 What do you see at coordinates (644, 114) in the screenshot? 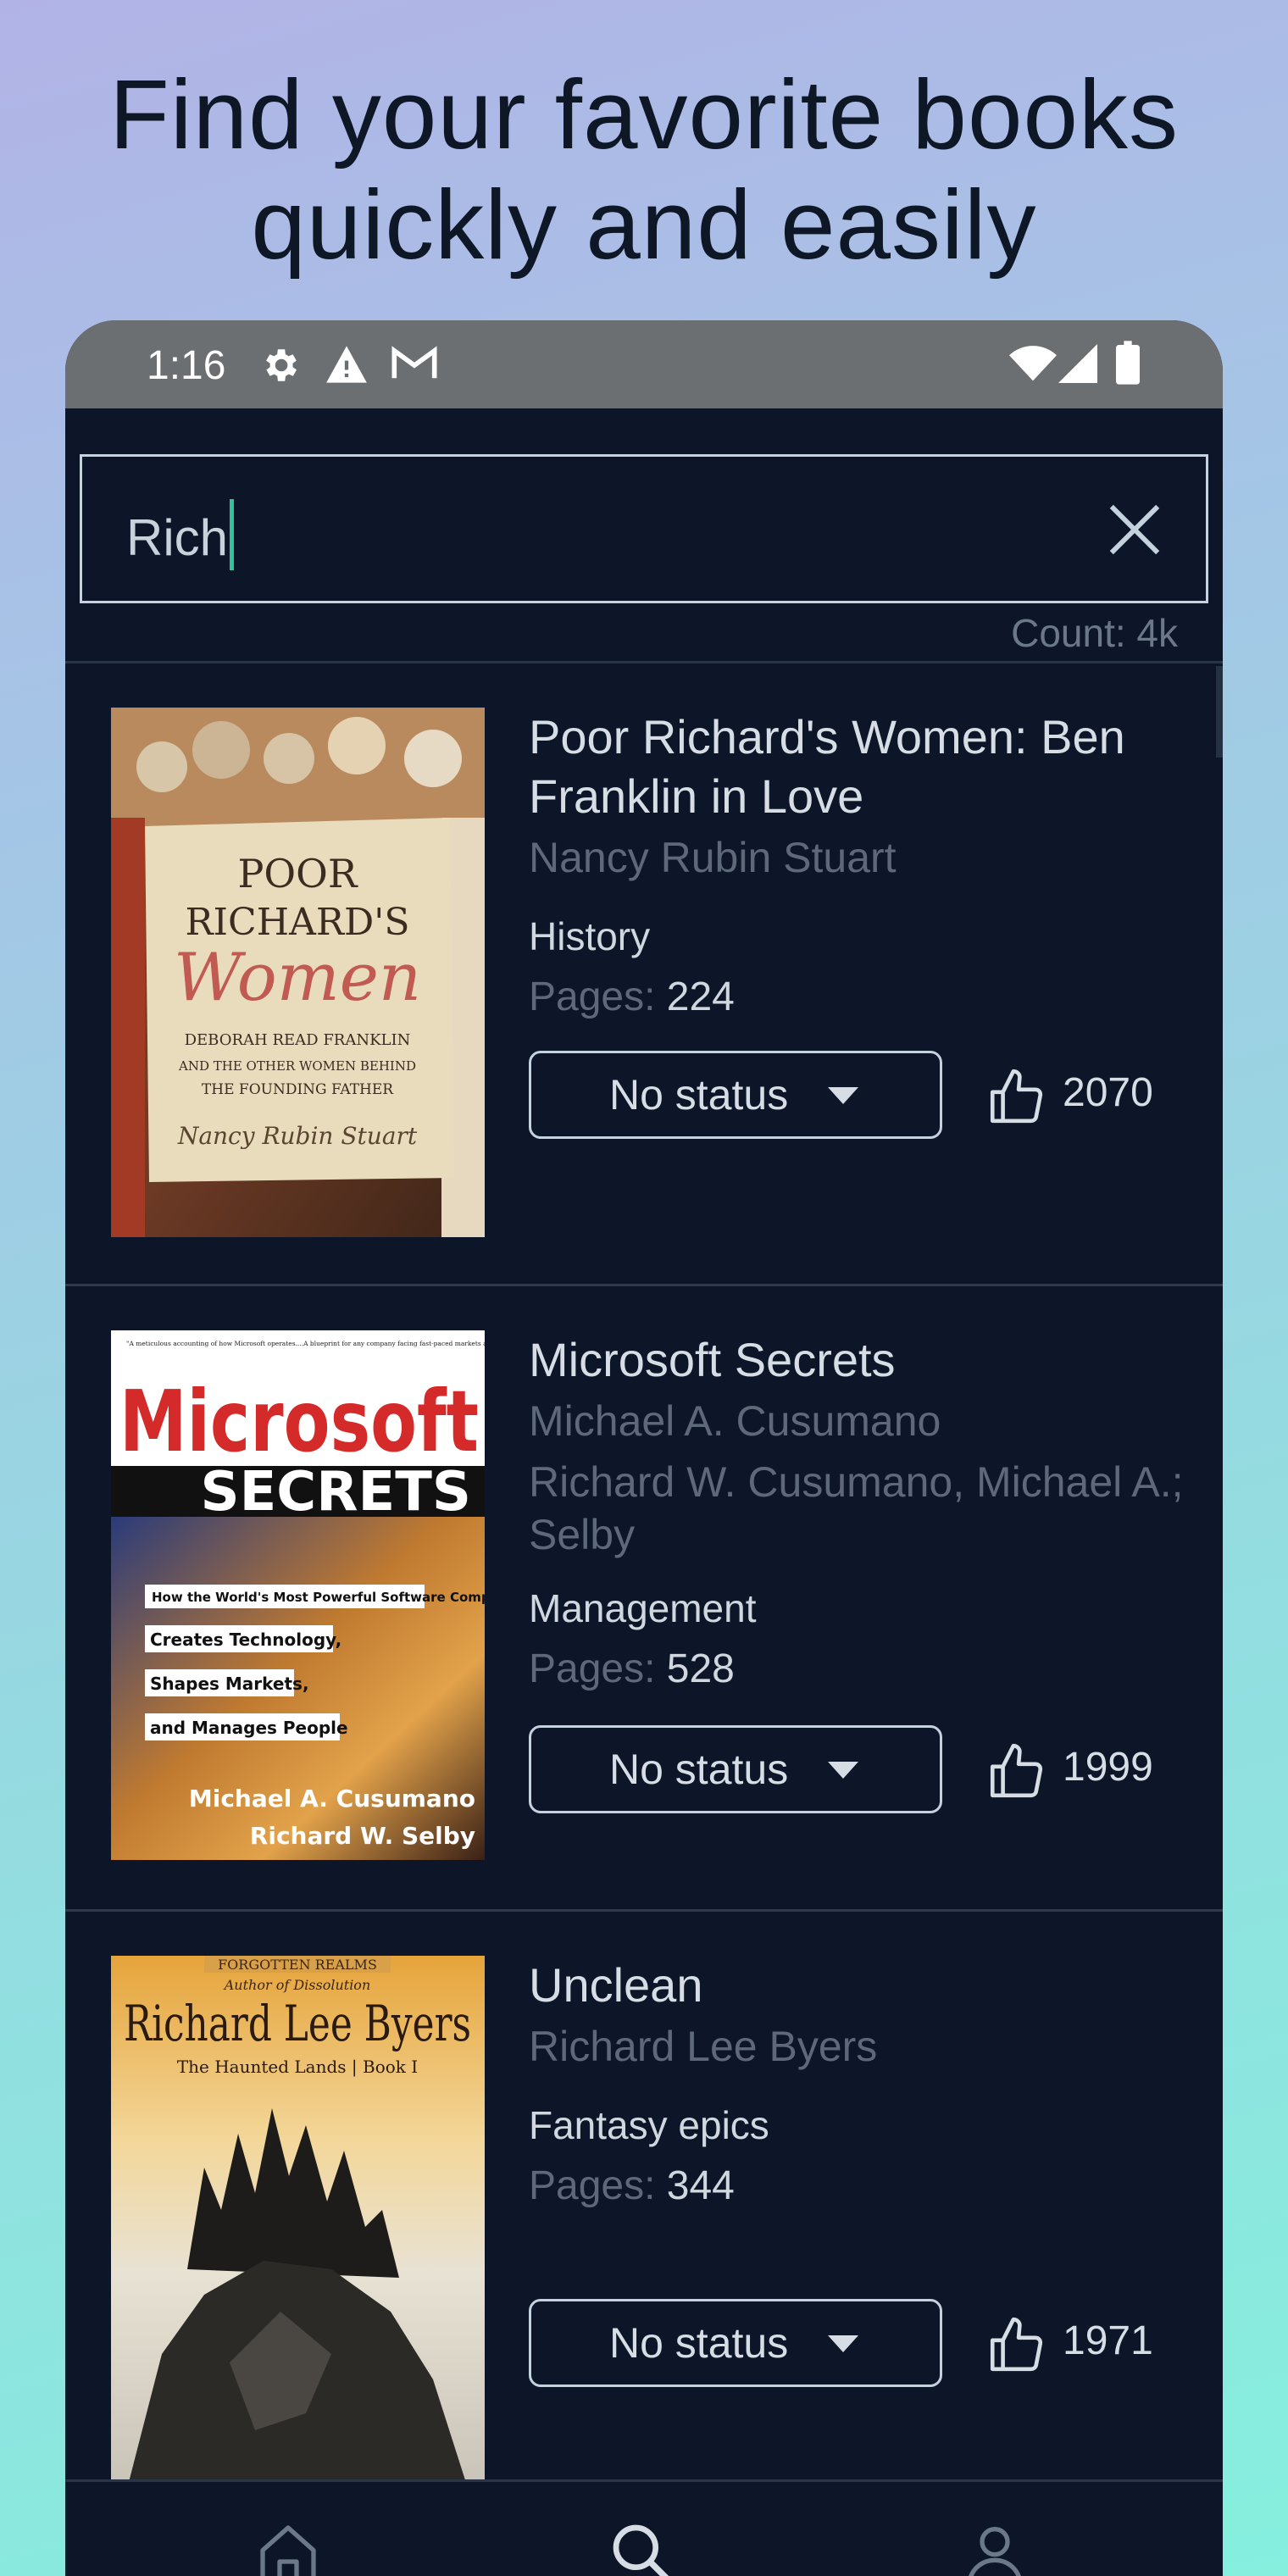
I see `headline-line-1: Find your favorite books` at bounding box center [644, 114].